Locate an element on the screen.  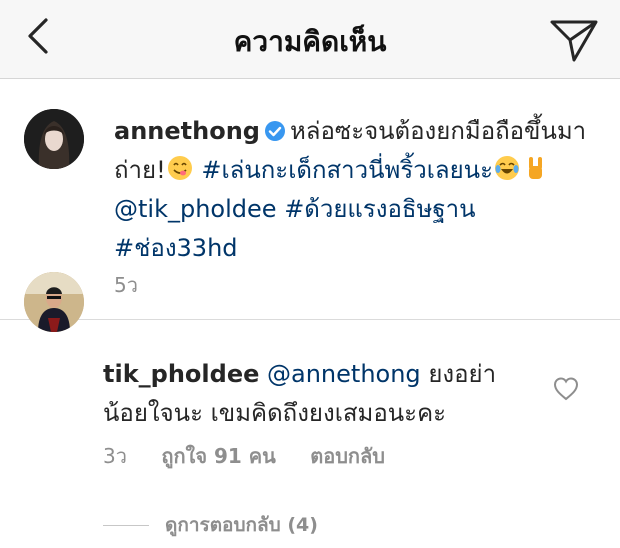
hashtag-link: #ช่อง33hd is located at coordinates (176, 248).